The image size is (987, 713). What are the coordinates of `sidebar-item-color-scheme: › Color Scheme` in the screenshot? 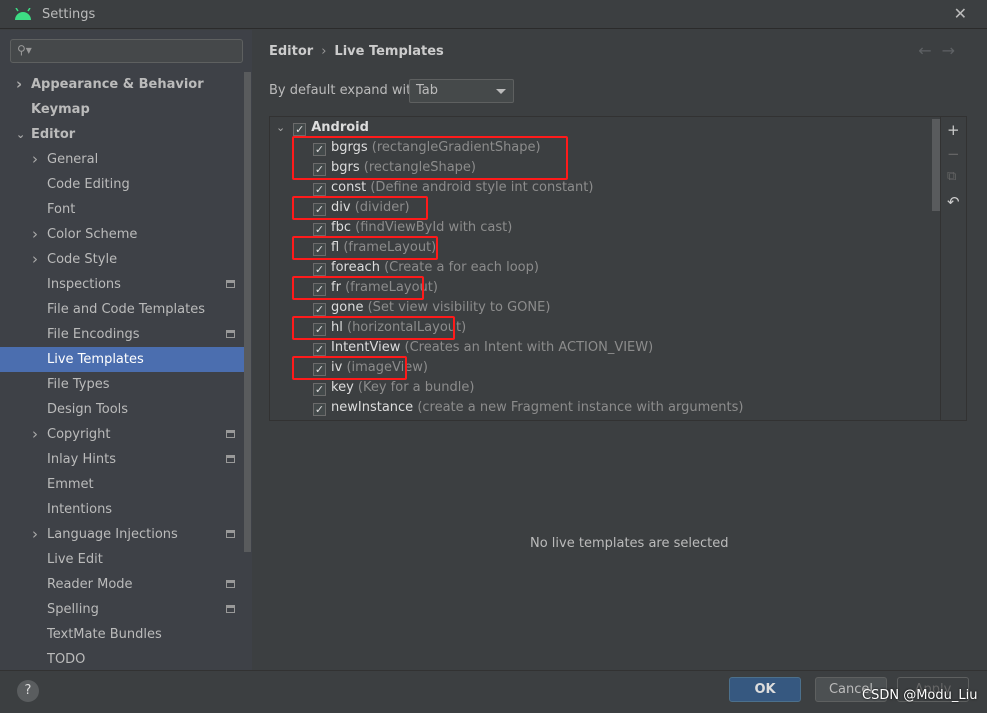 It's located at (122, 234).